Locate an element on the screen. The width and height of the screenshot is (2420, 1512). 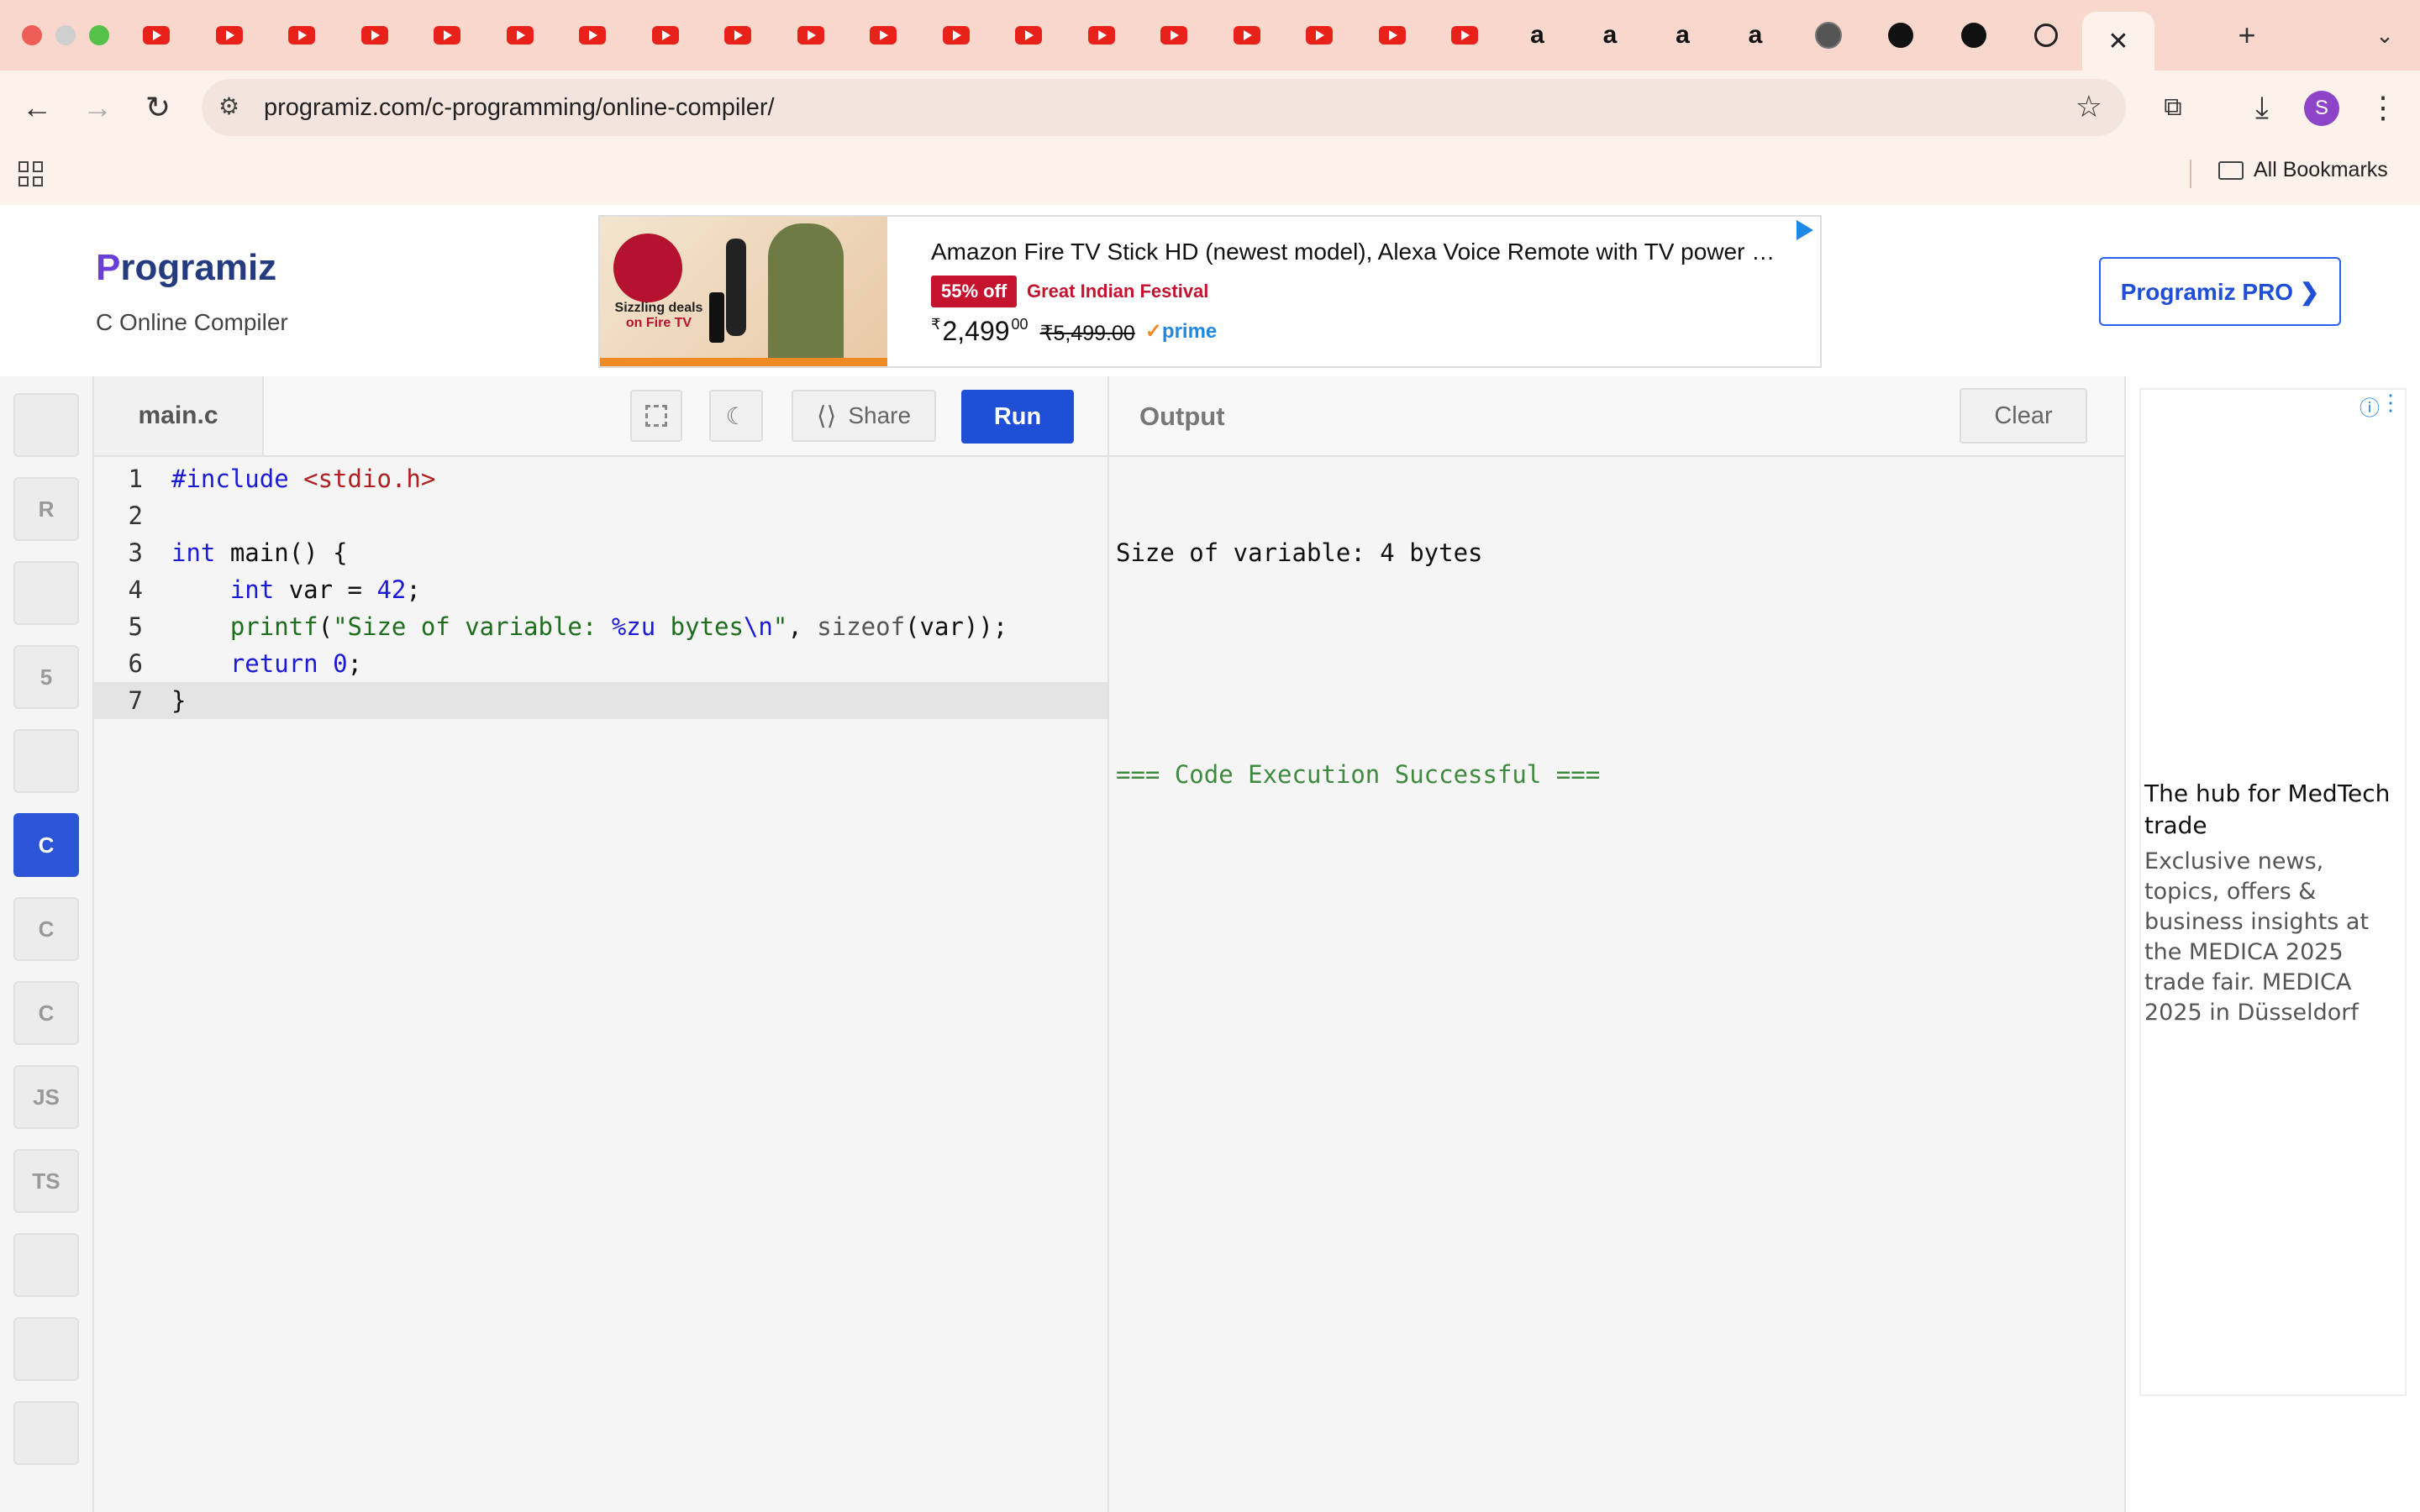
language-sql is located at coordinates (46, 593).